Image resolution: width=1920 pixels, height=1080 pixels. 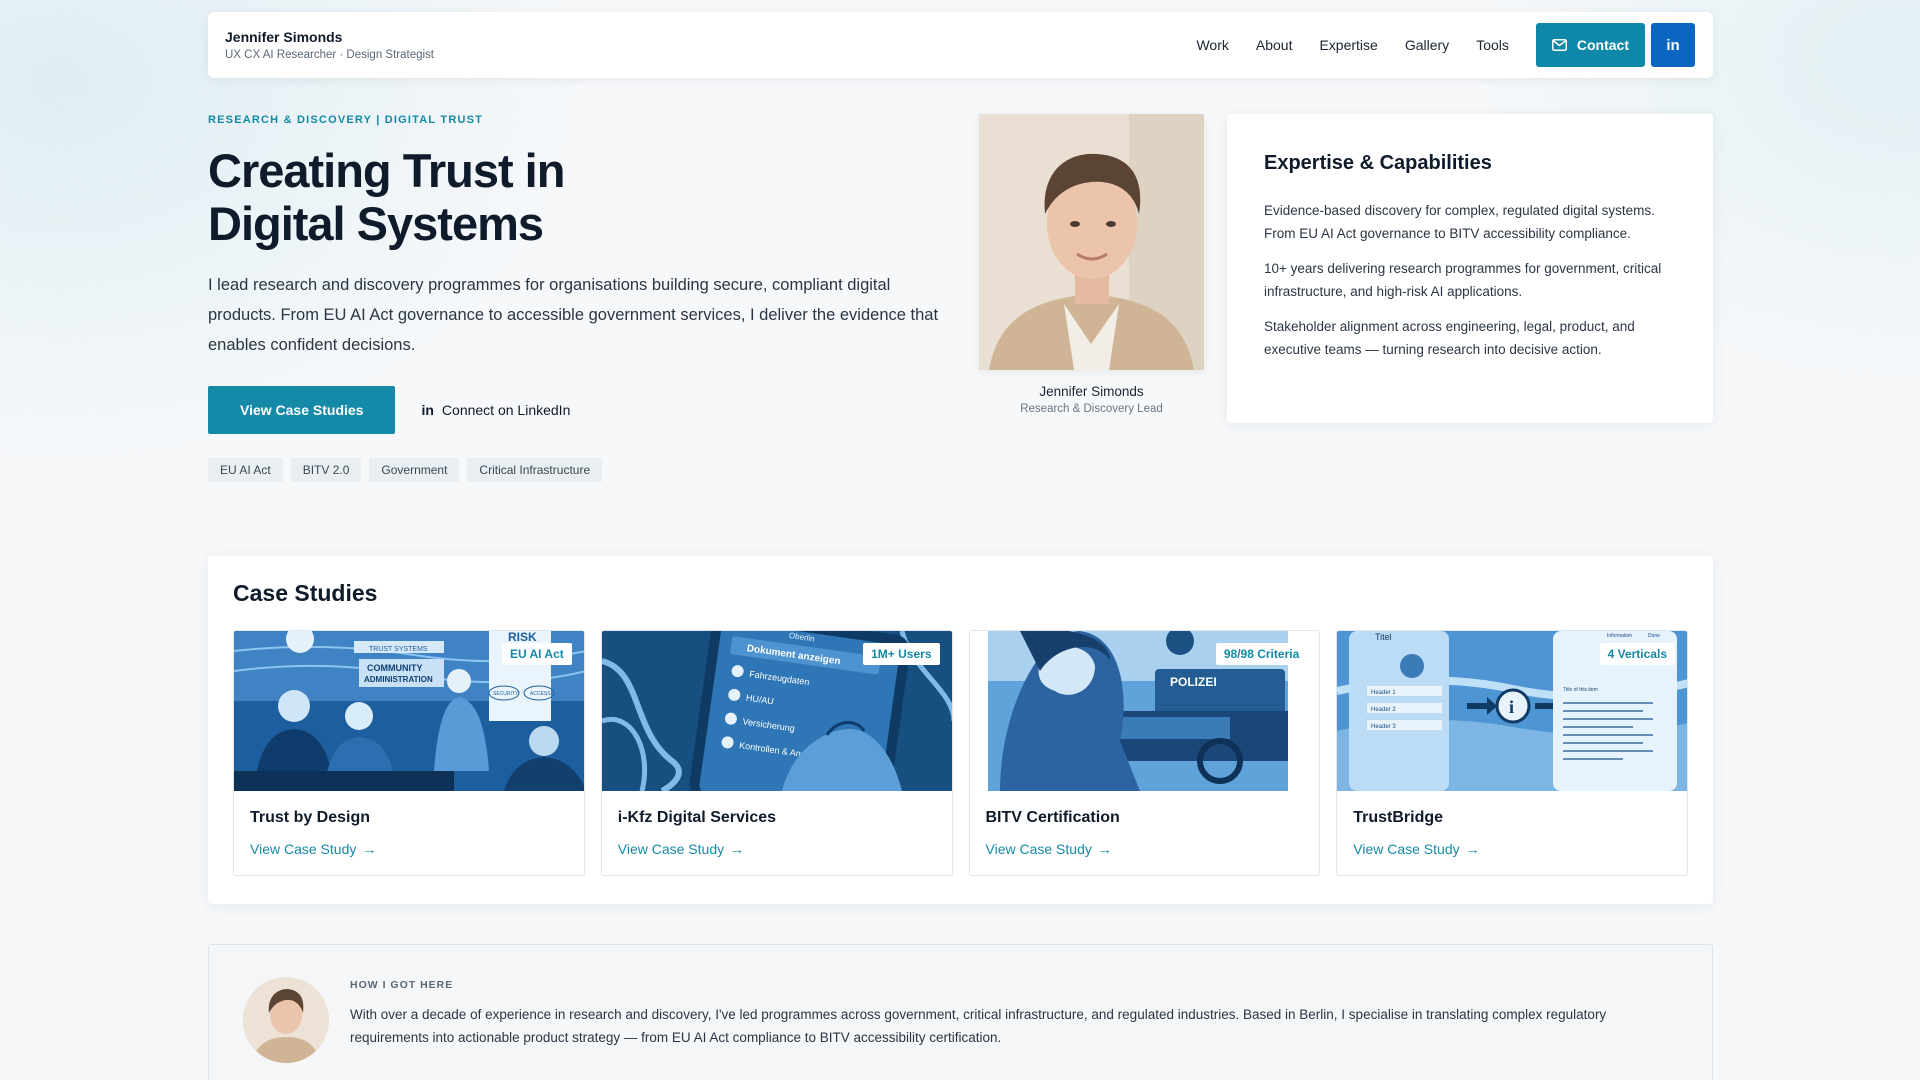 What do you see at coordinates (305, 593) in the screenshot?
I see `case-studies-title: Case Studies` at bounding box center [305, 593].